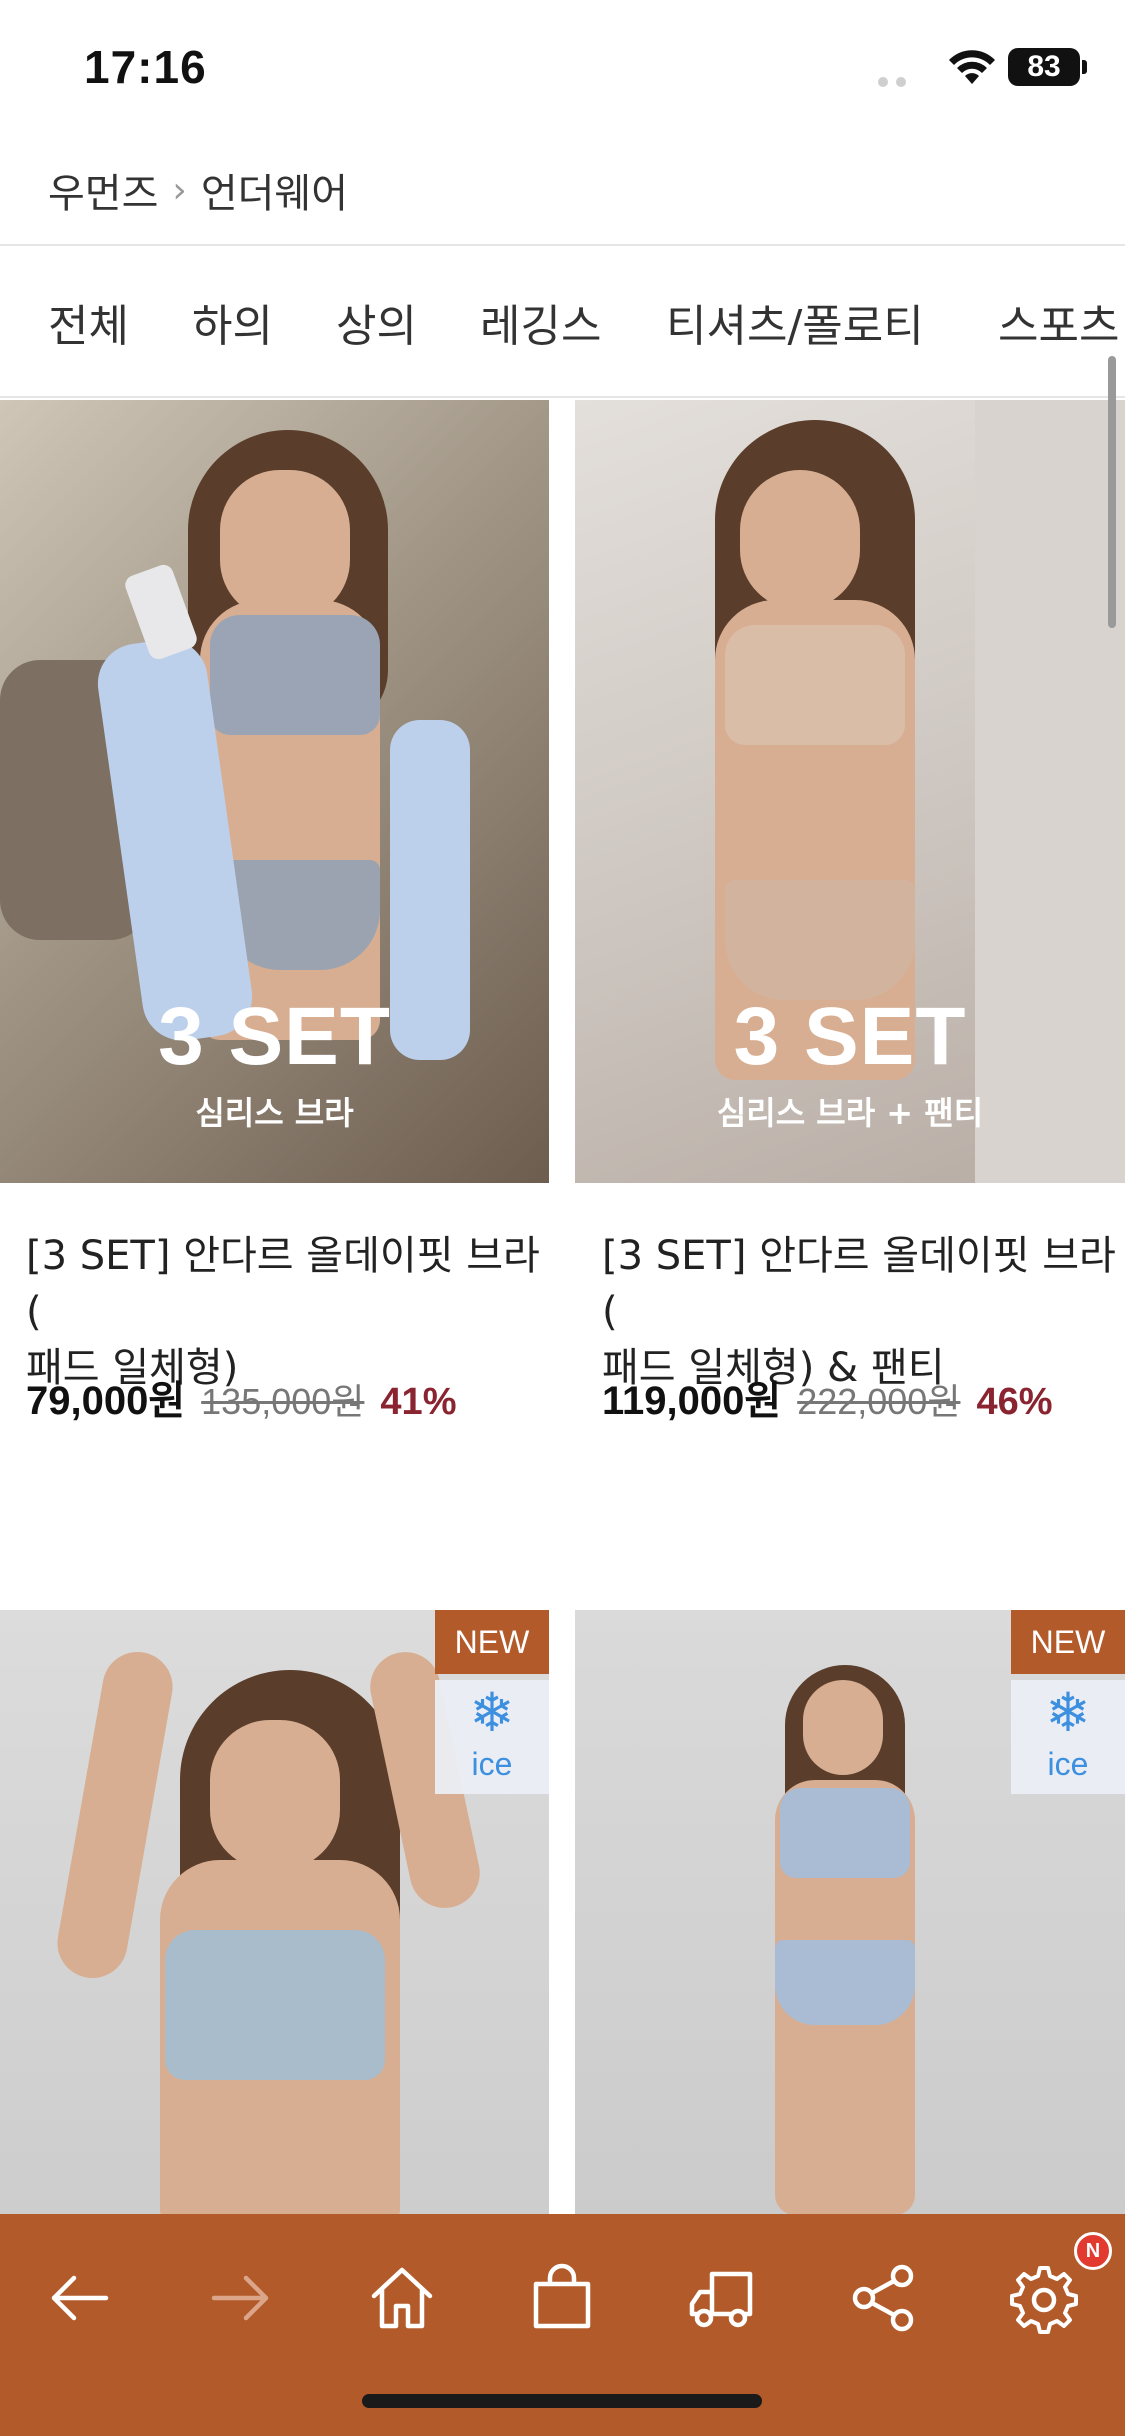  Describe the element at coordinates (88, 322) in the screenshot. I see `tab-all: 전체` at that location.